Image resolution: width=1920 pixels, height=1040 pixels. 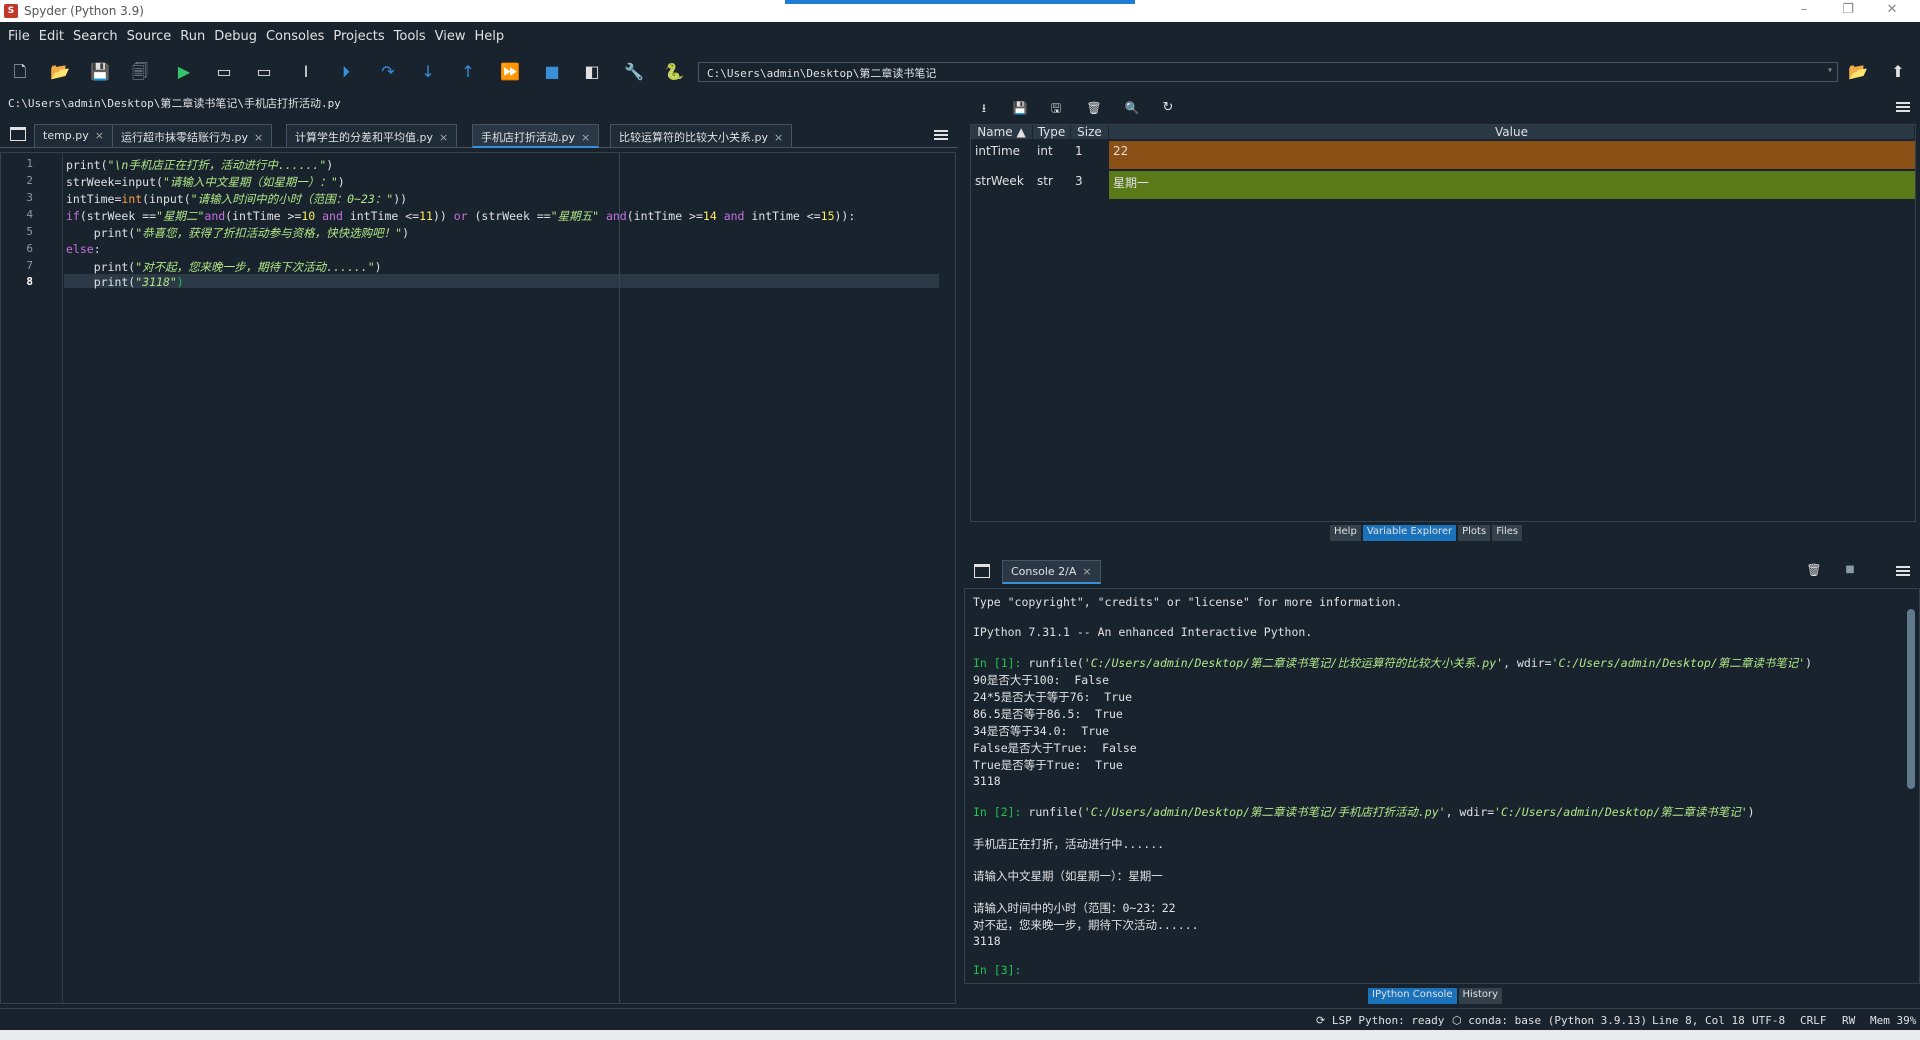 What do you see at coordinates (66, 135) in the screenshot?
I see `tab-label: temp.py` at bounding box center [66, 135].